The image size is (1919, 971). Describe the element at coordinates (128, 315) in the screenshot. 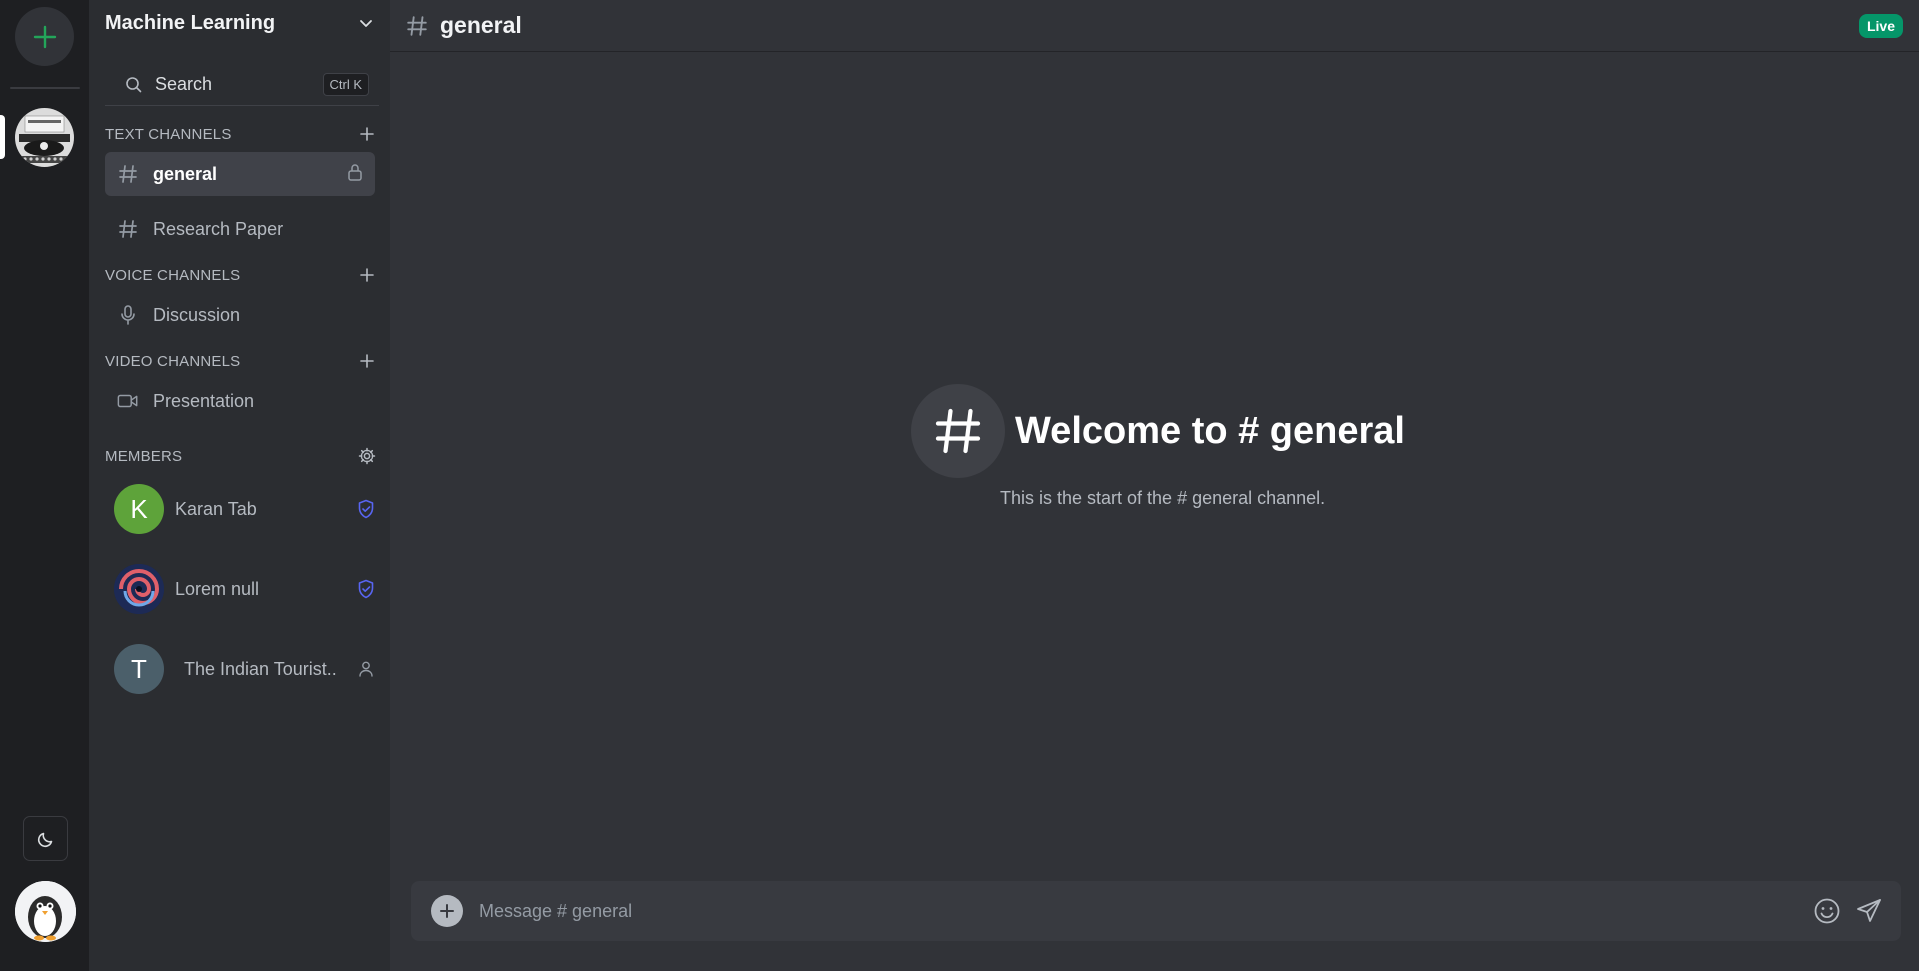

I see `microphone-icon` at that location.